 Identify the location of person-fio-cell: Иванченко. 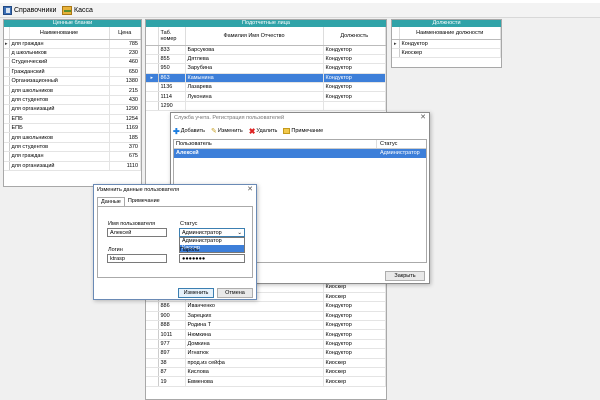
(254, 306).